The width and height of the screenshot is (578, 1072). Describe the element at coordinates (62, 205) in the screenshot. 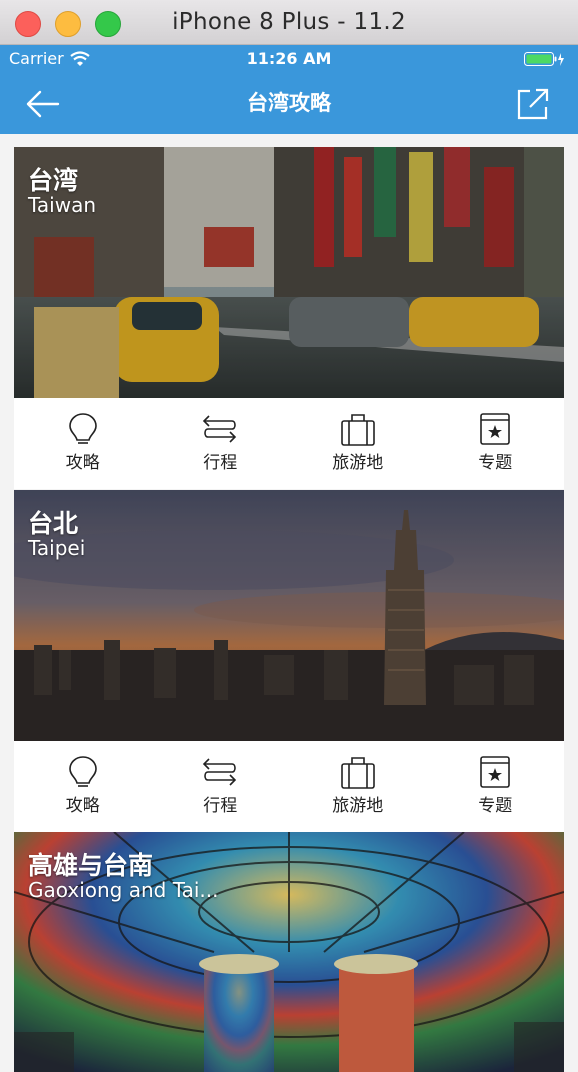

I see `destination-name-en: Taiwan` at that location.